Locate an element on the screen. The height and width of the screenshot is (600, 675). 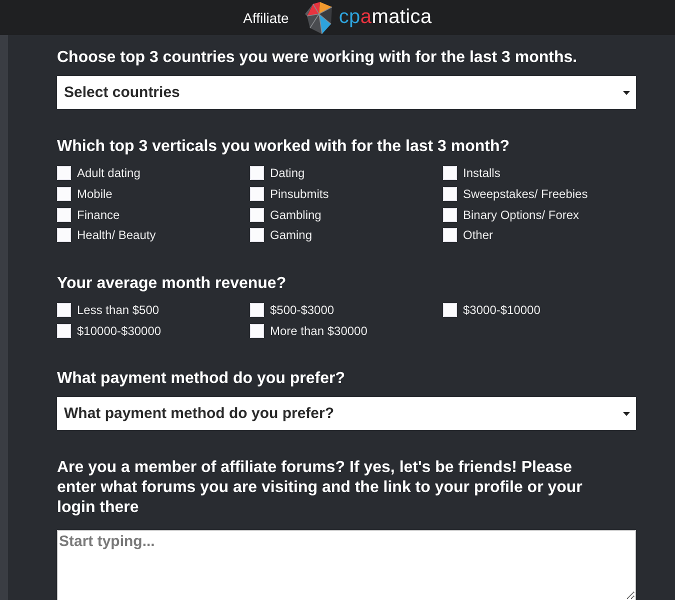
question-heading: Choose top 3 countries you were working with for the last 3 months. is located at coordinates (317, 58).